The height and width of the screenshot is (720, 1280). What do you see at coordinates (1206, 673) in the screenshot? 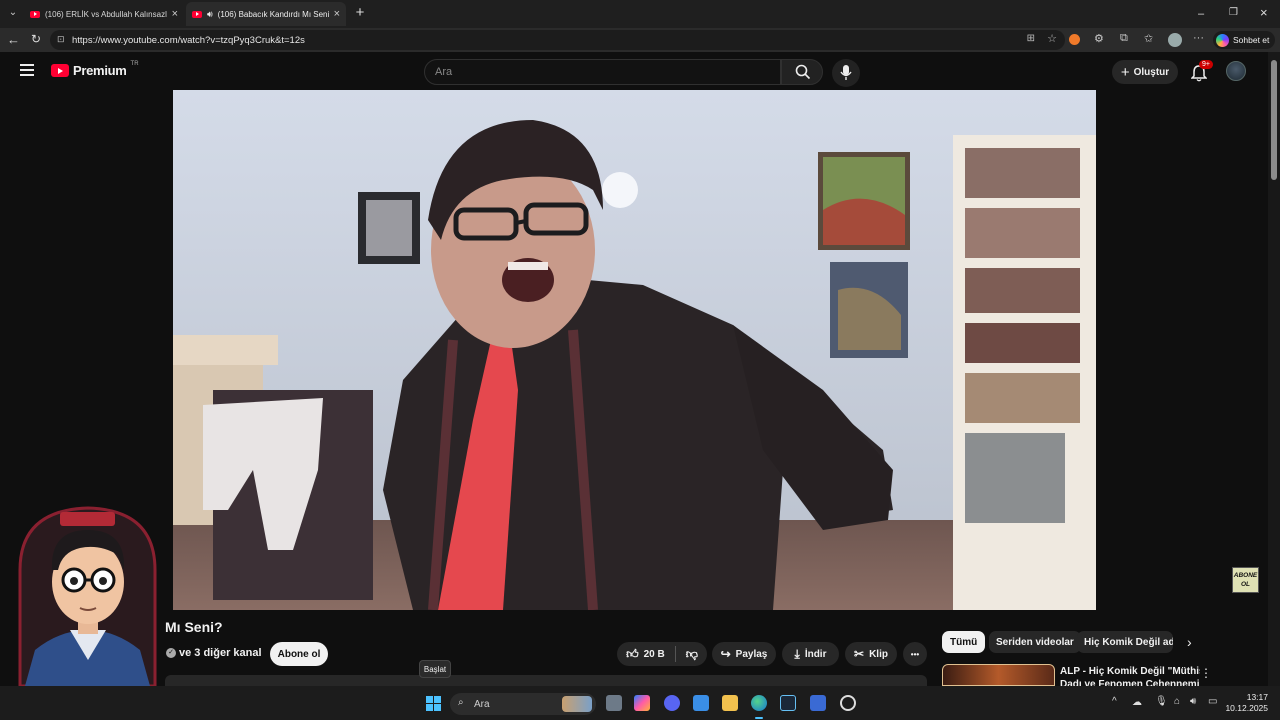
I see `rec-menu-icon: ⋮` at bounding box center [1206, 673].